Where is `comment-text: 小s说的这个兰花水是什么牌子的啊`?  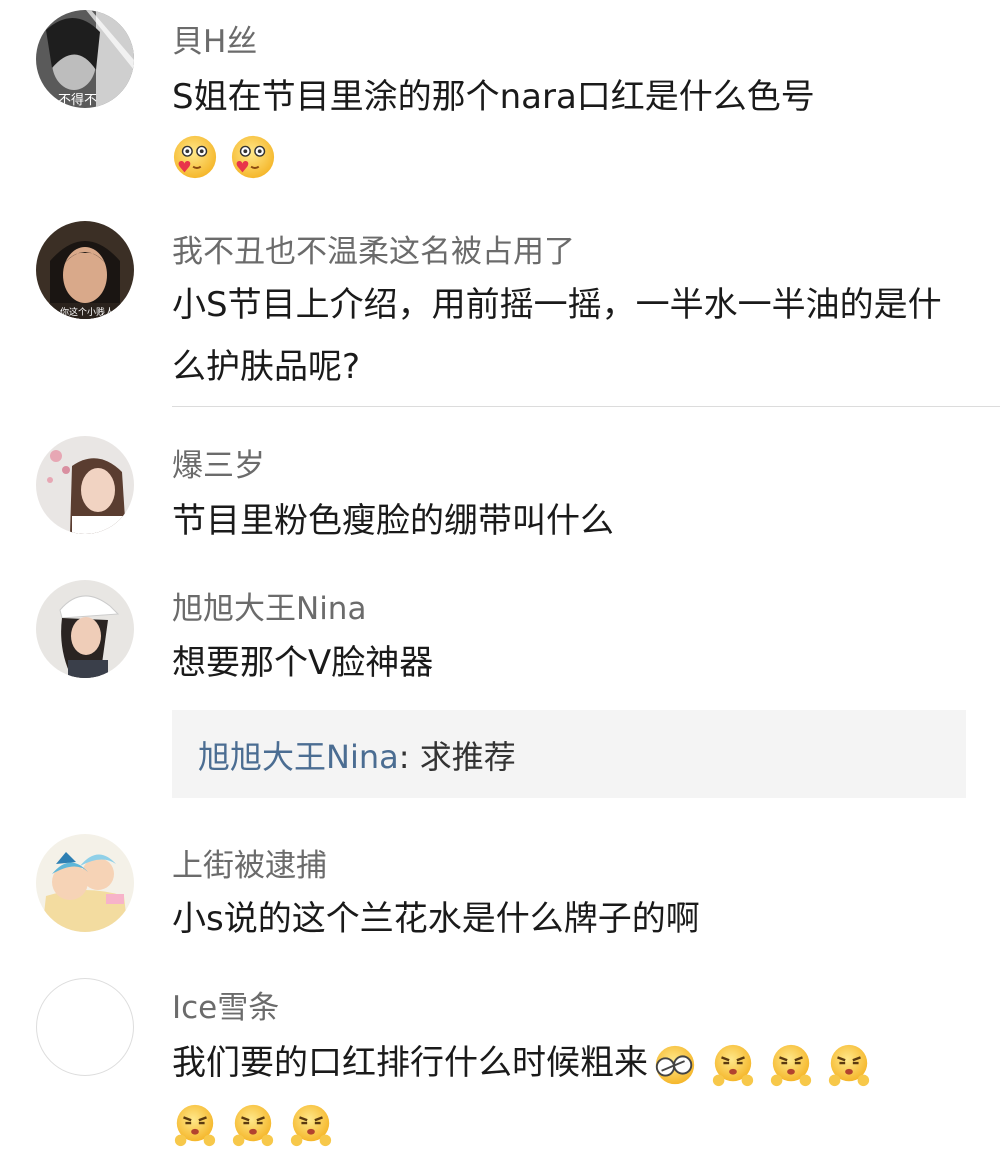 comment-text: 小s说的这个兰花水是什么牌子的啊 is located at coordinates (436, 919).